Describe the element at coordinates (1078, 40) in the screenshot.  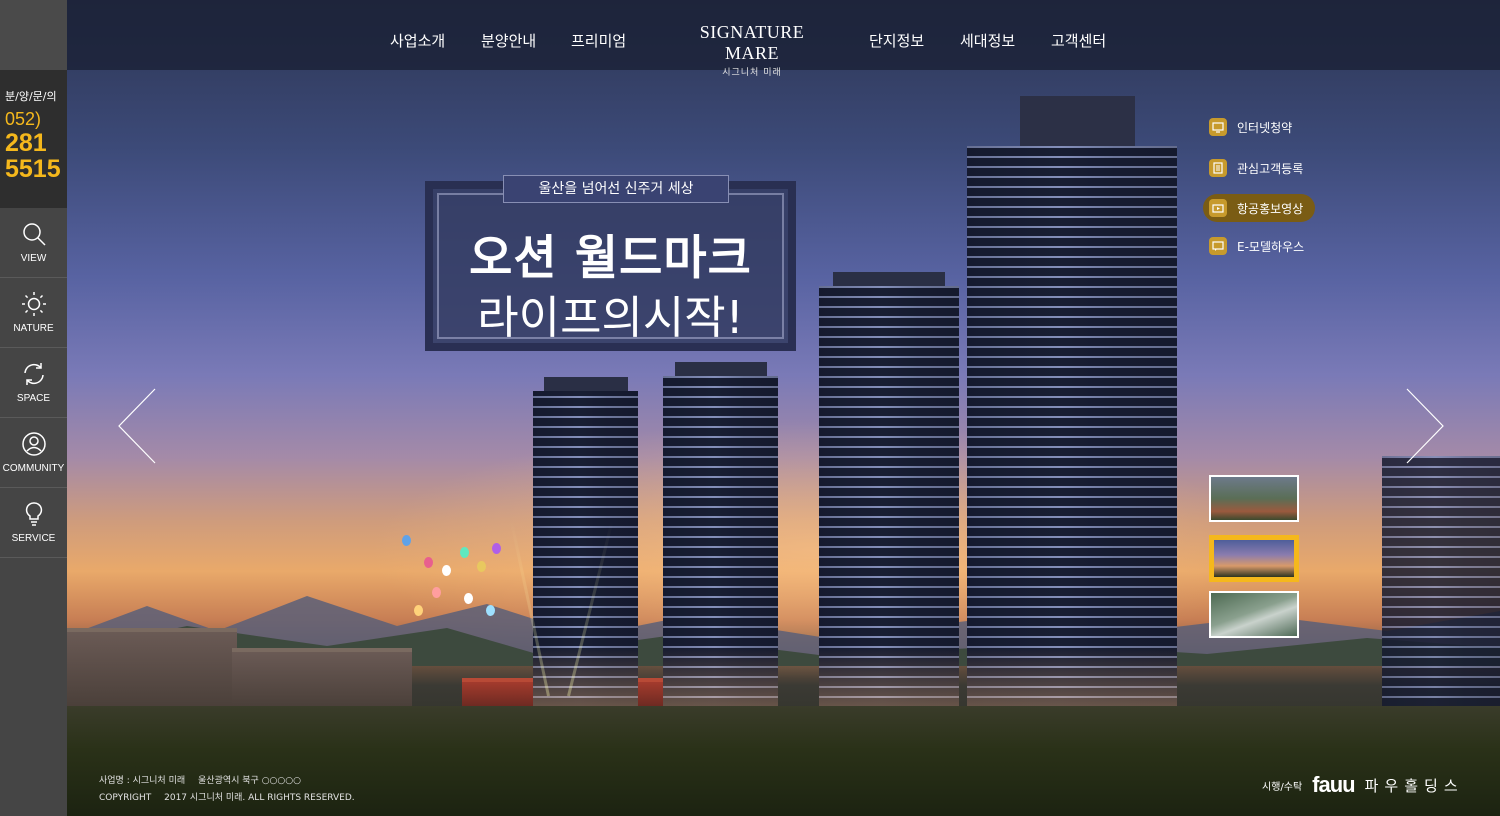
I see `nav-item-customer-center: 고객센터` at that location.